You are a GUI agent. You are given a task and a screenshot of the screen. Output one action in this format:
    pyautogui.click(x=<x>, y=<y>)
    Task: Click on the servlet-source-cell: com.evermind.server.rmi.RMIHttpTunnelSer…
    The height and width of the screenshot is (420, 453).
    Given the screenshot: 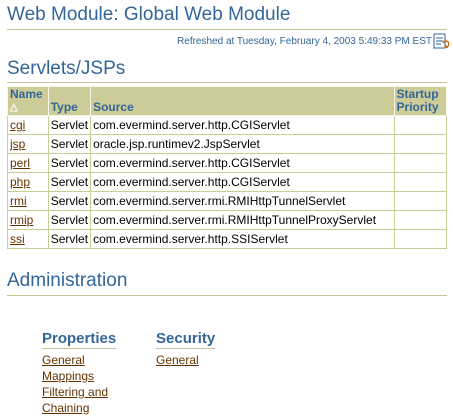 What is the action you would take?
    pyautogui.click(x=242, y=201)
    